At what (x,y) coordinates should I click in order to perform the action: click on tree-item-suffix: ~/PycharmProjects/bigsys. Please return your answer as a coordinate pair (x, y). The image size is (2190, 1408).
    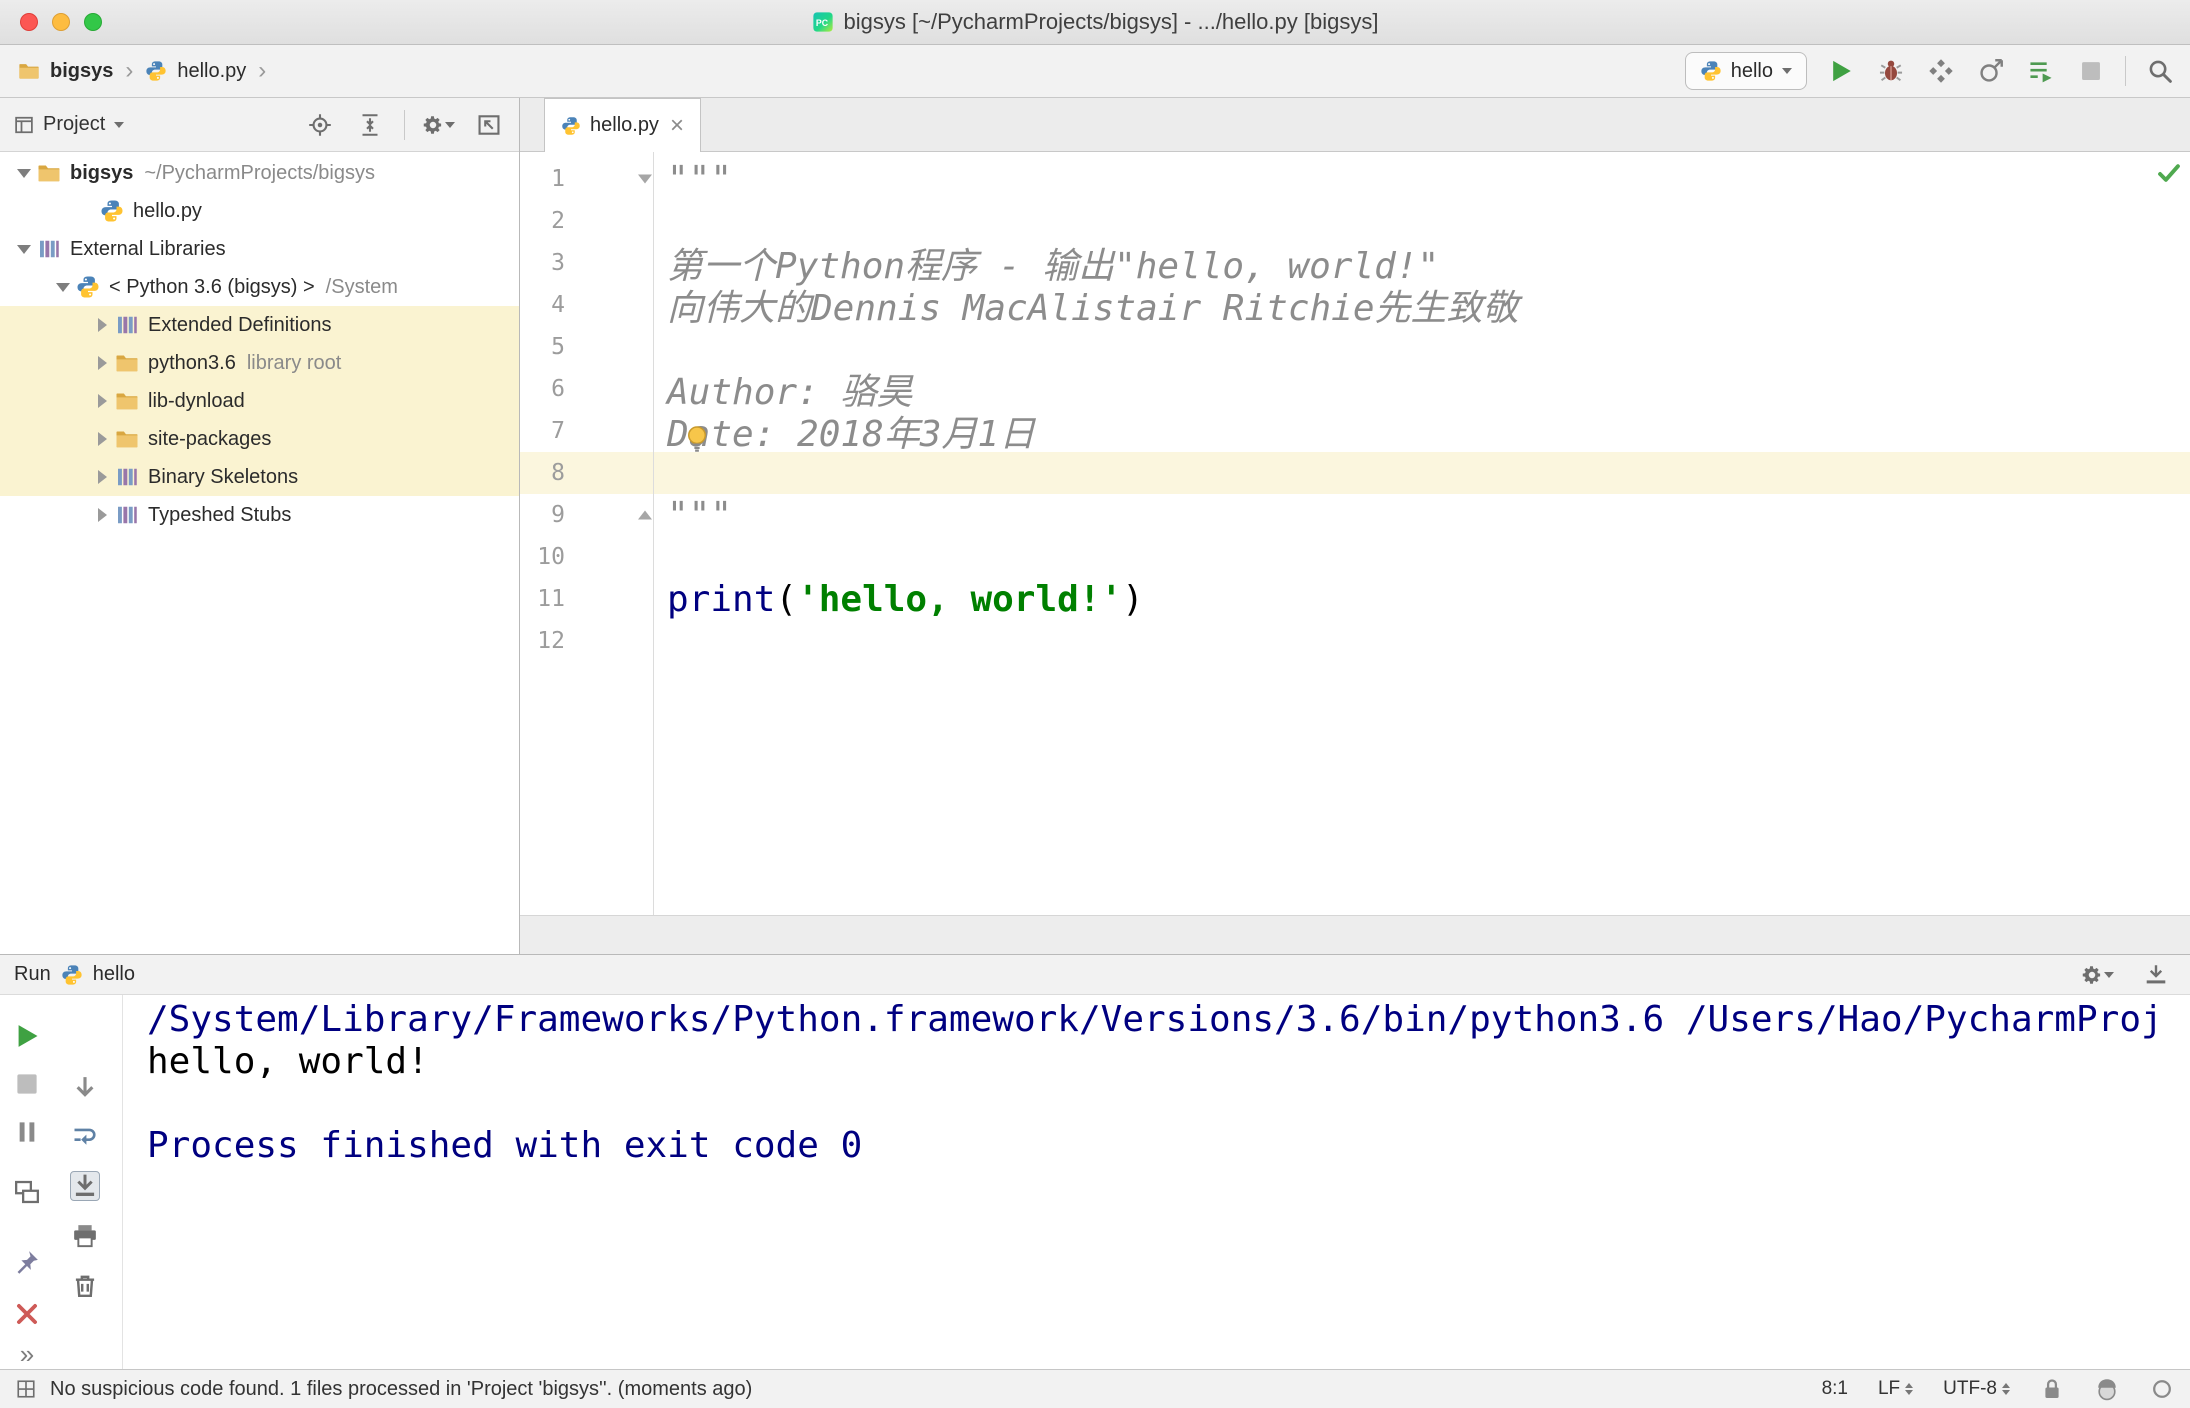
    Looking at the image, I should click on (259, 172).